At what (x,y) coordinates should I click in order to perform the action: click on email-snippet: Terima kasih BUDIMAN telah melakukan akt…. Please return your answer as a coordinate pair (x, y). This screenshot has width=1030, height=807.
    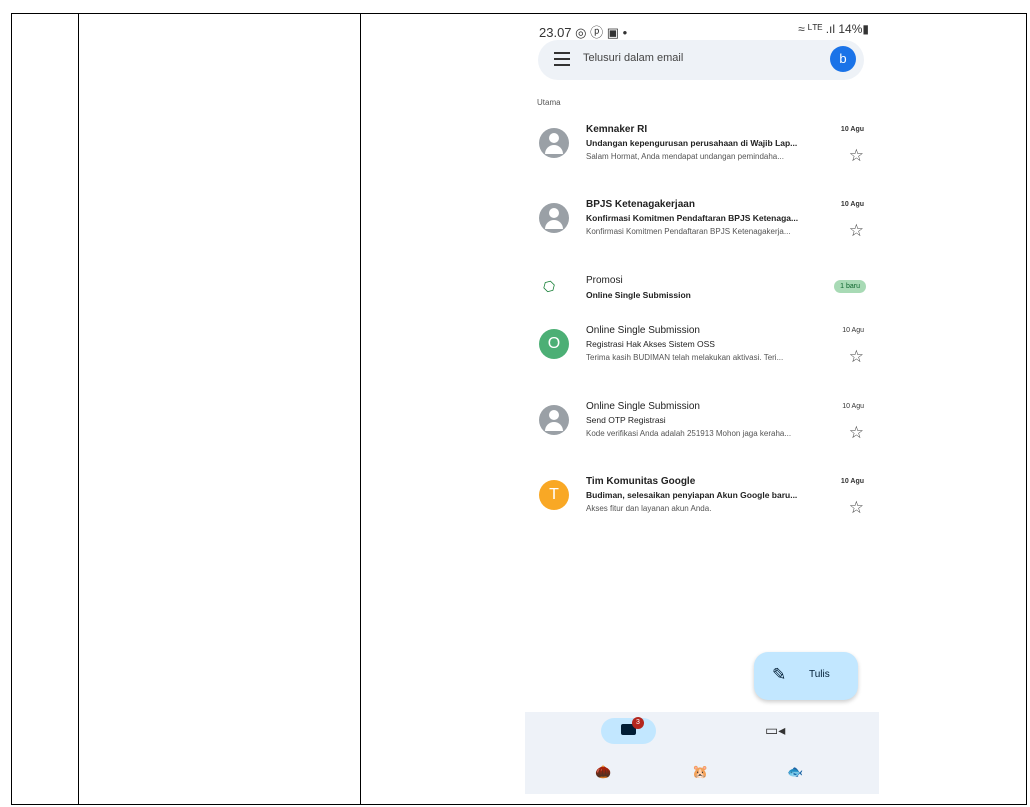
    Looking at the image, I should click on (685, 357).